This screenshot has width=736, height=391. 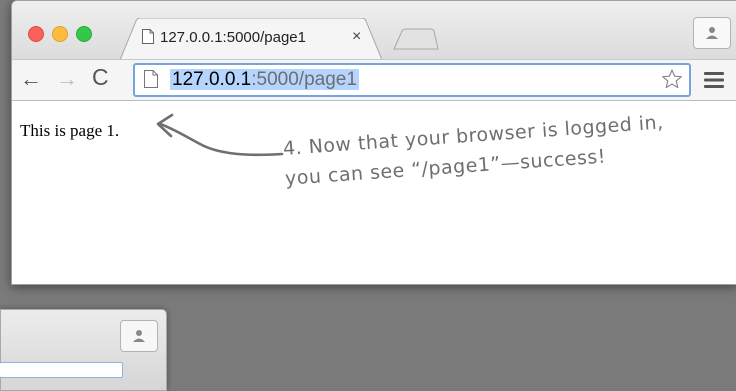 What do you see at coordinates (356, 37) in the screenshot?
I see `tab-close-icon: ×` at bounding box center [356, 37].